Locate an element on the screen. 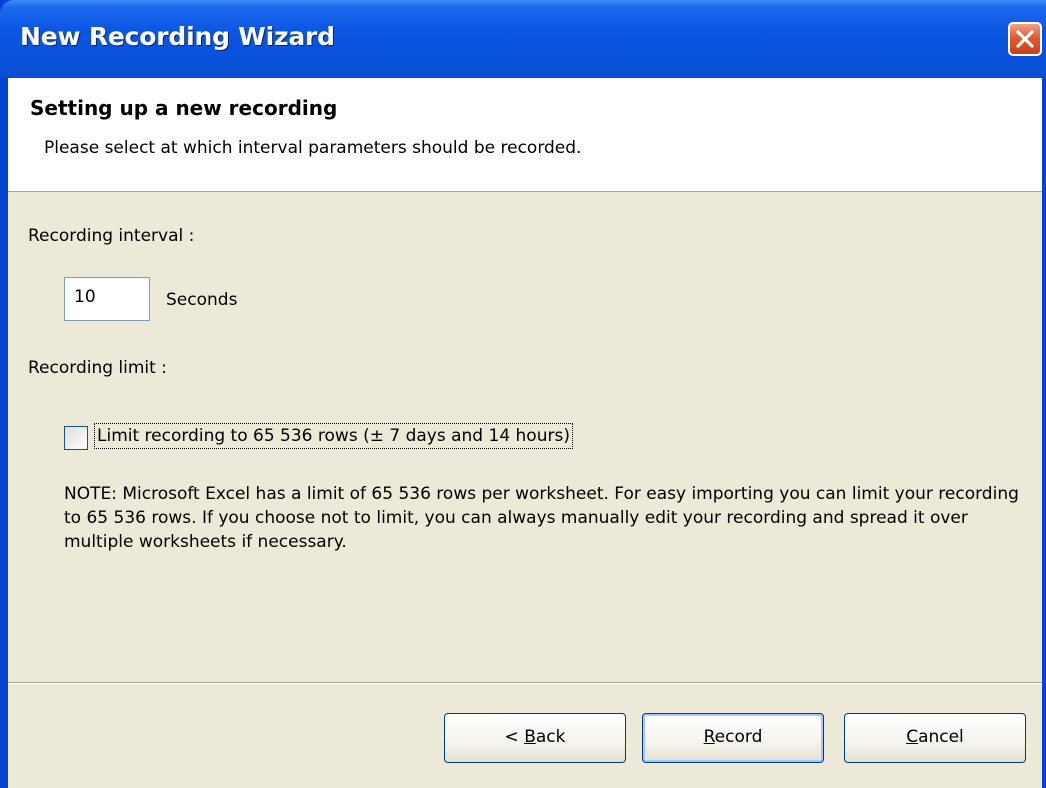  back-button-accesskey: B is located at coordinates (530, 737).